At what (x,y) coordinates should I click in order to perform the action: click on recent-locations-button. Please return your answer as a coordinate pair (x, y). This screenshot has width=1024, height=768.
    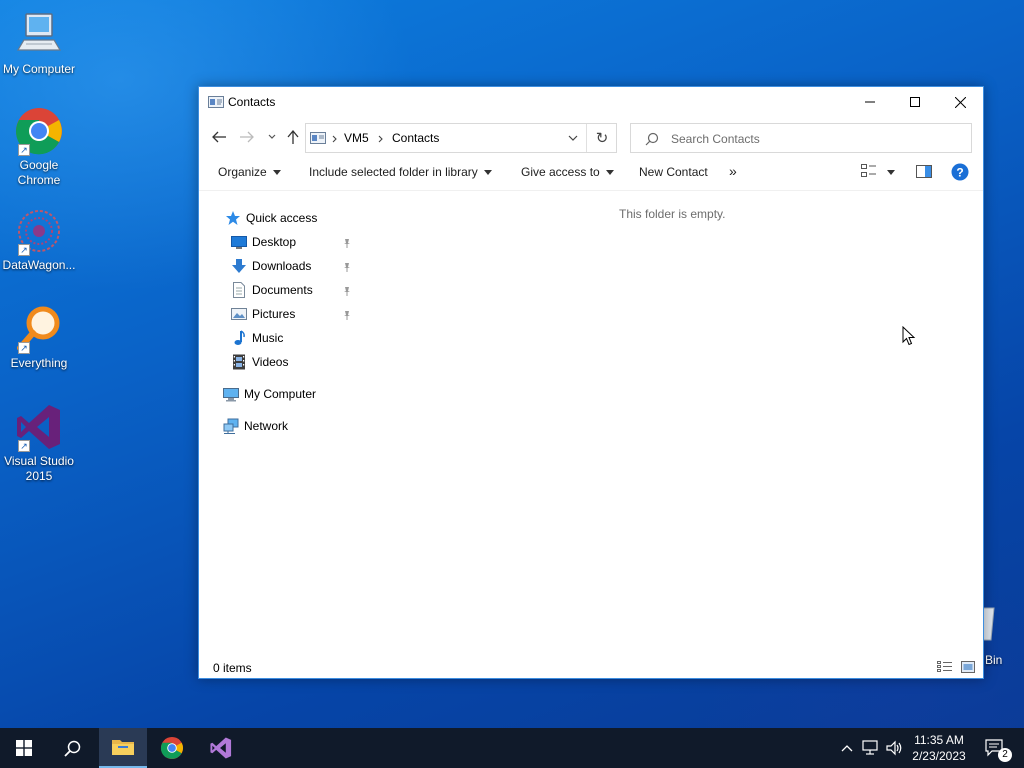
    Looking at the image, I should click on (272, 137).